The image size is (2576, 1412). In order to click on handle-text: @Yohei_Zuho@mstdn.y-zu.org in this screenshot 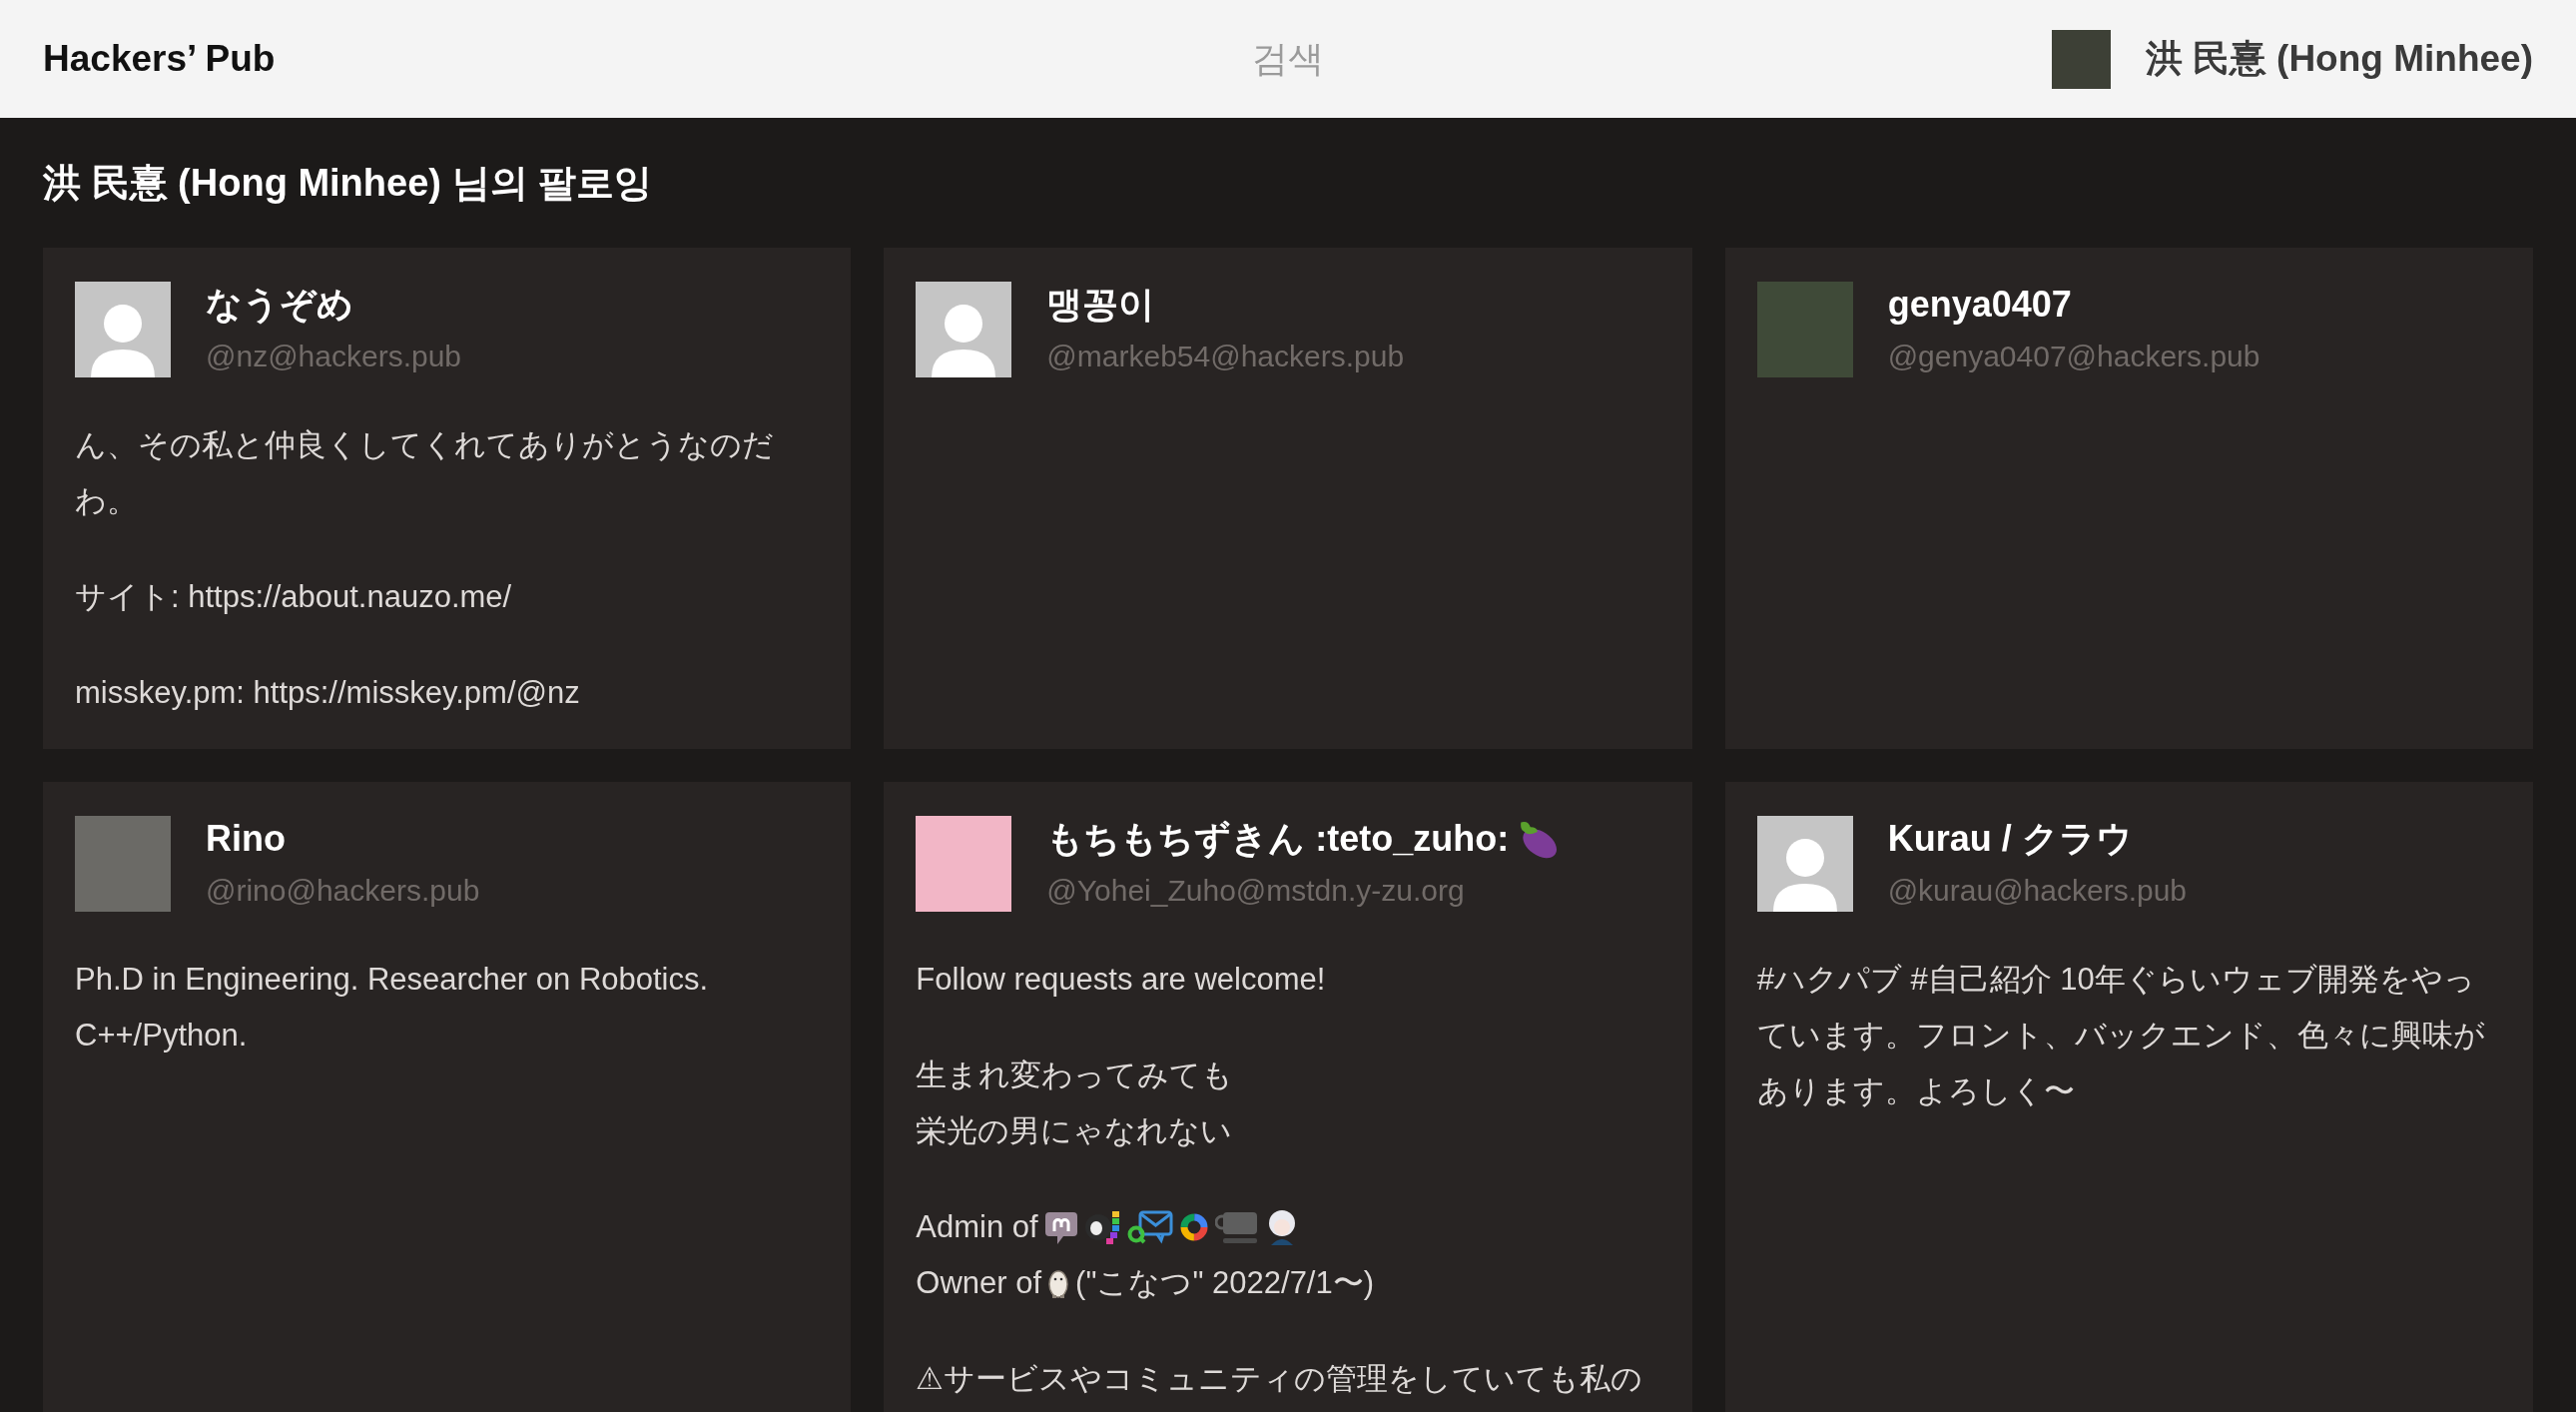, I will do `click(1256, 891)`.